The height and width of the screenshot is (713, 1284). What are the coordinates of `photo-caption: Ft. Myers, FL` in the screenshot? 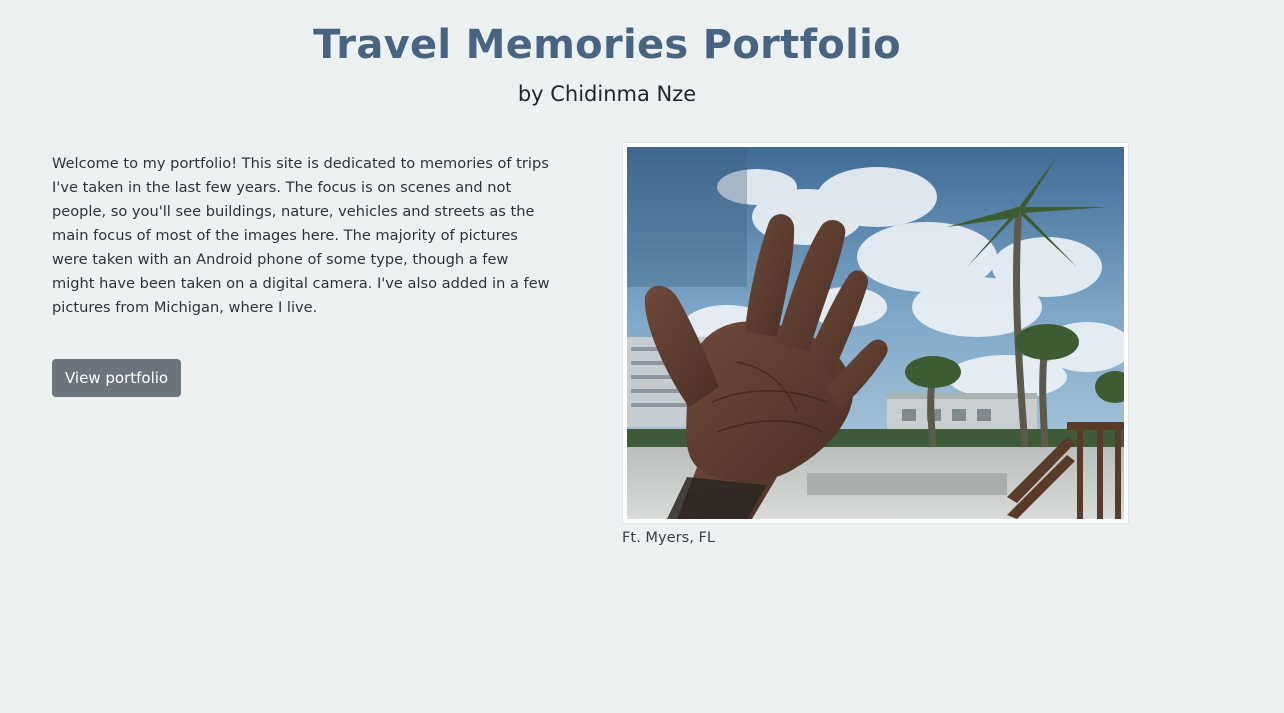 It's located at (669, 537).